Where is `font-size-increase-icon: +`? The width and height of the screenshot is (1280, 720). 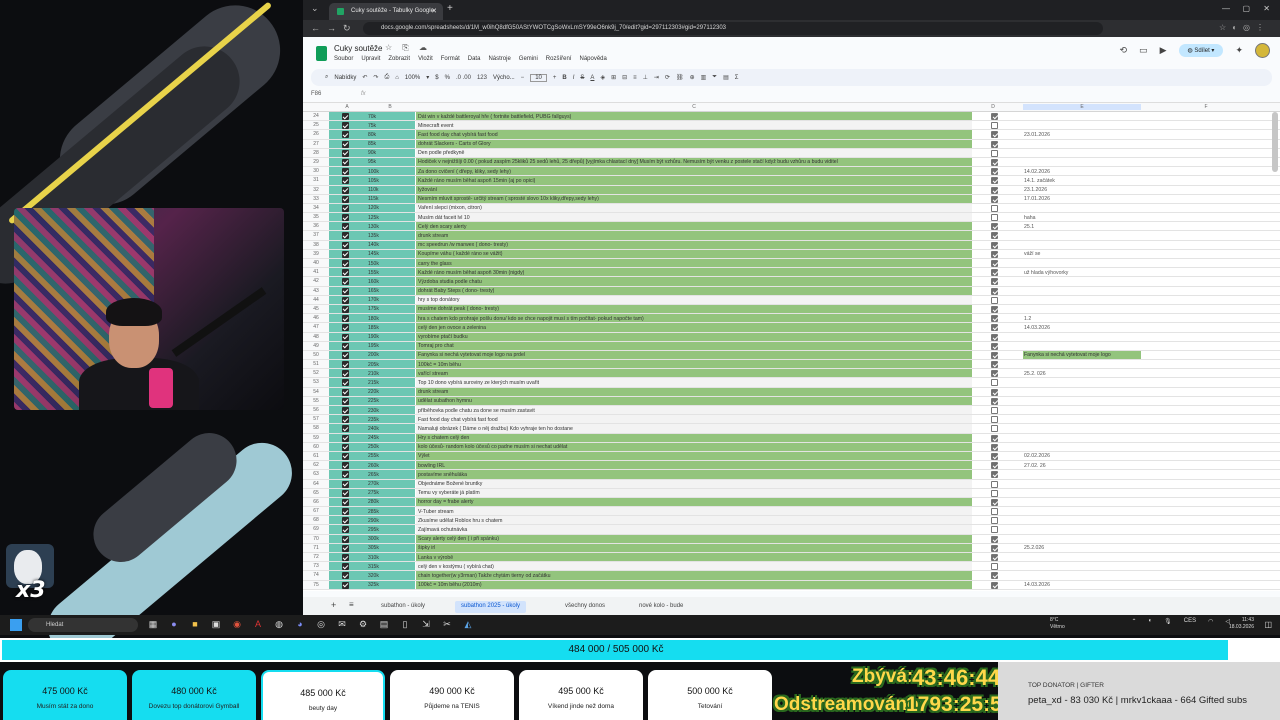 font-size-increase-icon: + is located at coordinates (555, 78).